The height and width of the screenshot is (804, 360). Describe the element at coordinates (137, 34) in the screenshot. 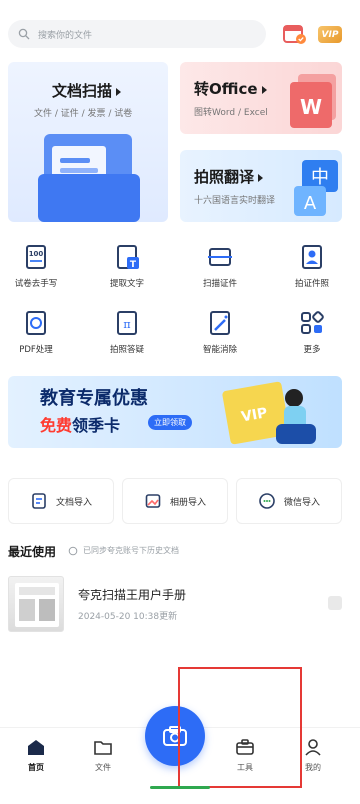

I see `search-input: 搜索你的文件` at that location.